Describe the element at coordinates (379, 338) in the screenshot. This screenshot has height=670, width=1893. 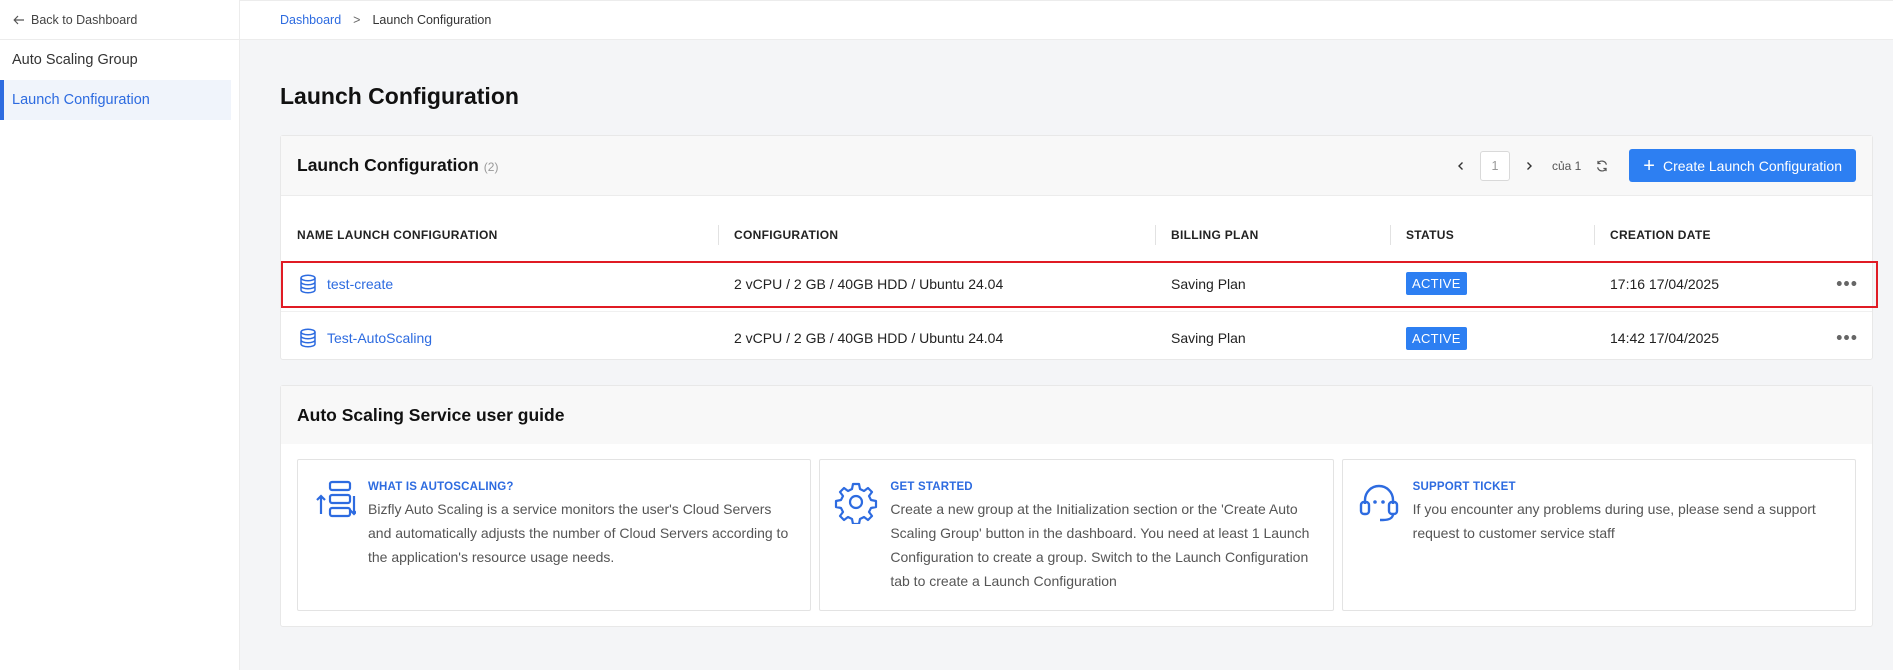
I see `launch-config-name-link: Test-AutoScaling` at that location.